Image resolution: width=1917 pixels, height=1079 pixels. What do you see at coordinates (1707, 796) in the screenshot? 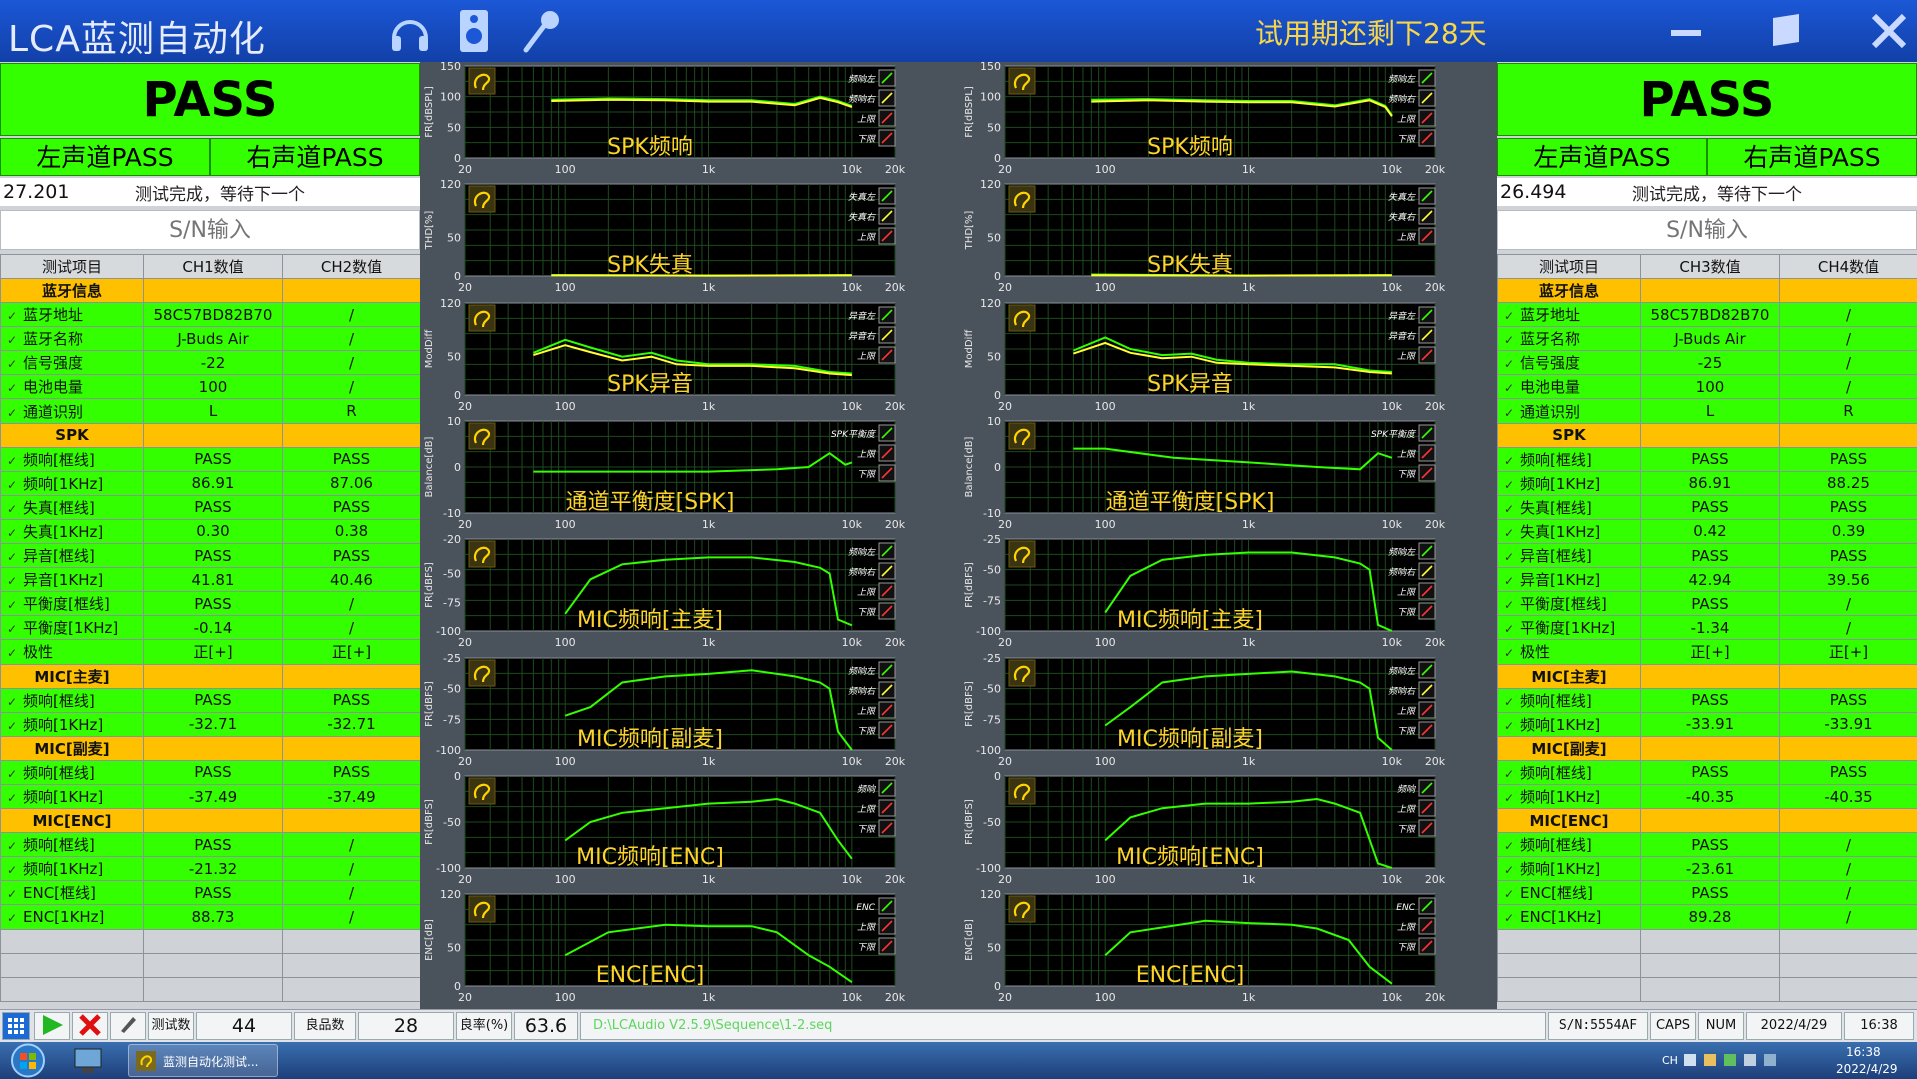
I see `table-row: ✓ 频响[1KHz] -40.35 -40.35` at bounding box center [1707, 796].